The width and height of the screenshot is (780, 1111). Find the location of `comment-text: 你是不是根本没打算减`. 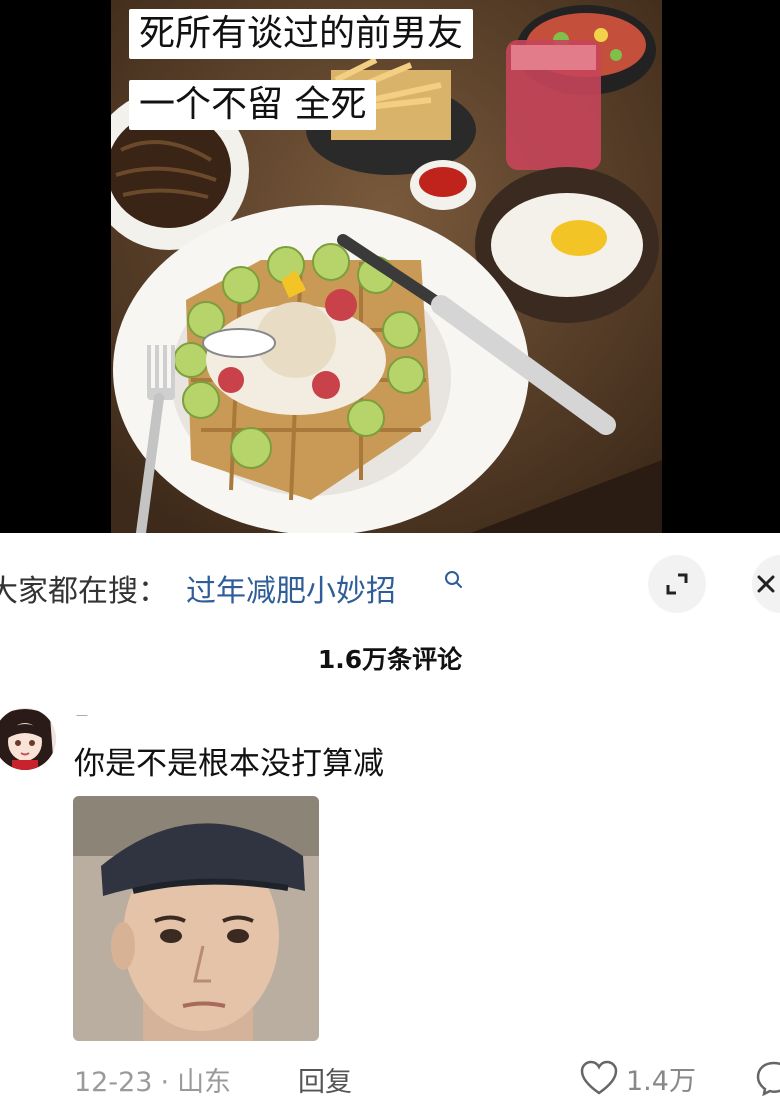

comment-text: 你是不是根本没打算减 is located at coordinates (229, 764).